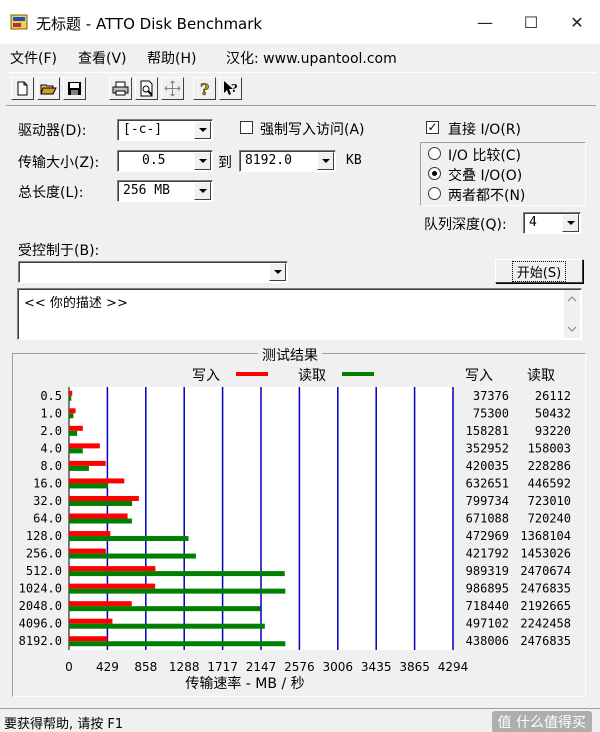 This screenshot has width=600, height=732. Describe the element at coordinates (51, 396) in the screenshot. I see `category-label: 0.5` at that location.